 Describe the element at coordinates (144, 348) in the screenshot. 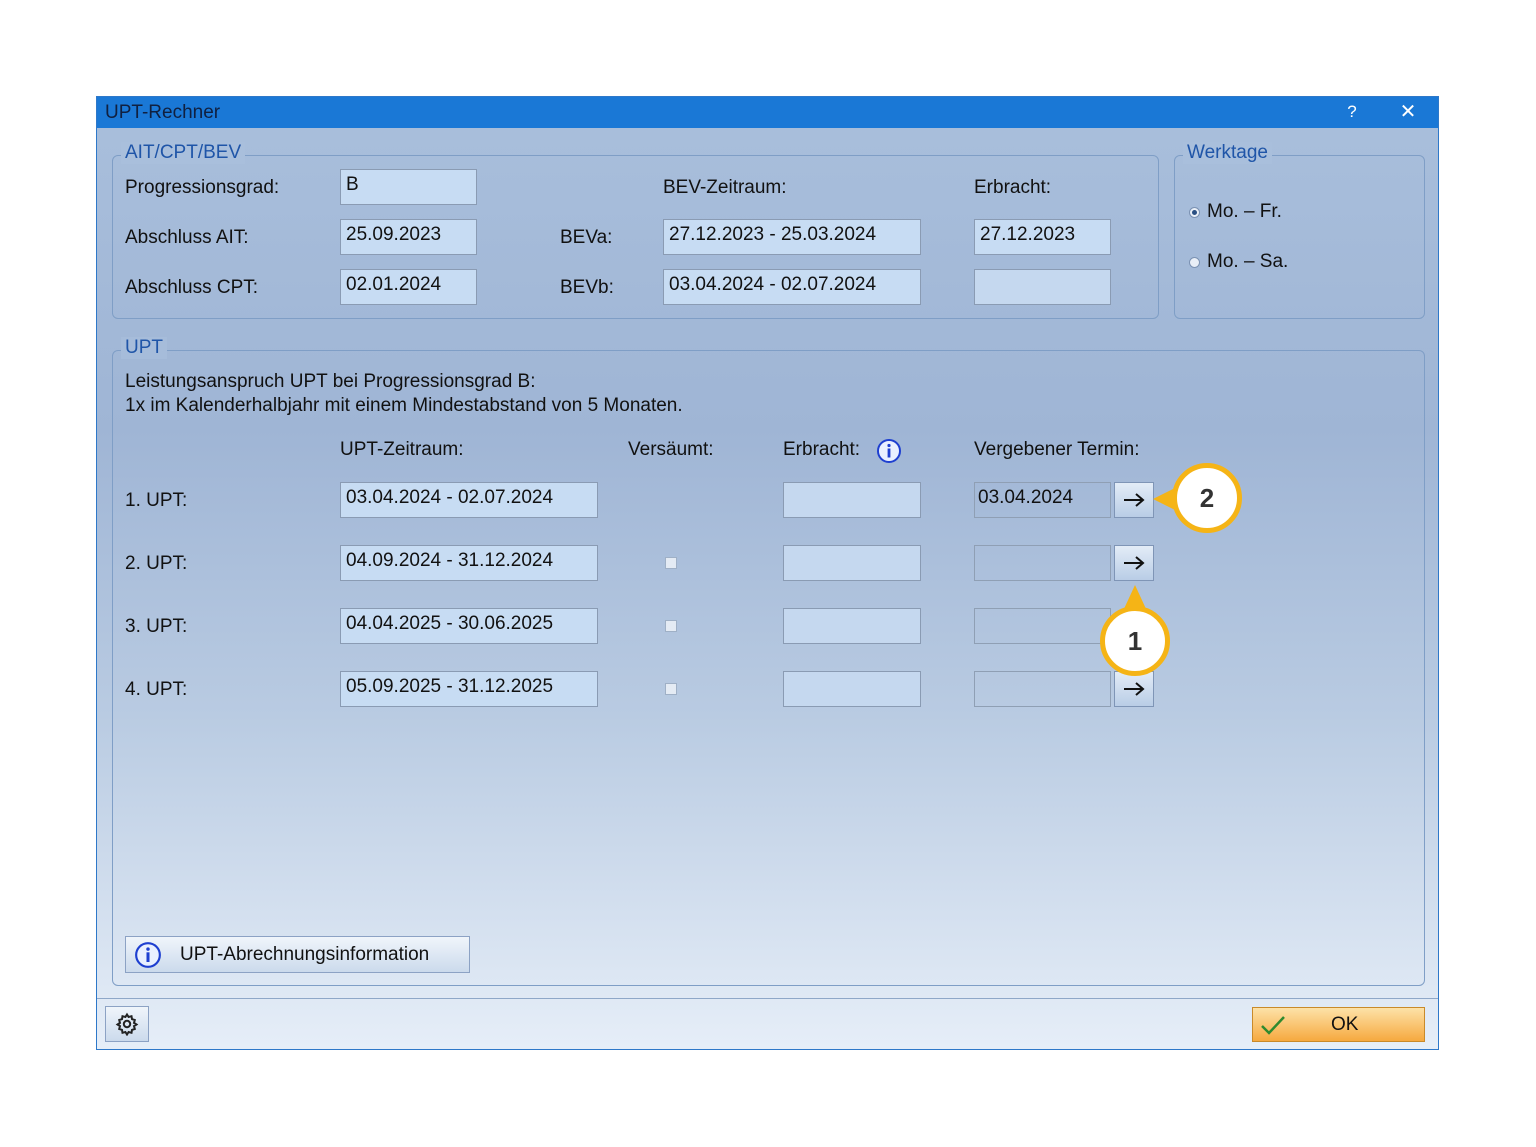

I see `upt-legend: UPT` at that location.